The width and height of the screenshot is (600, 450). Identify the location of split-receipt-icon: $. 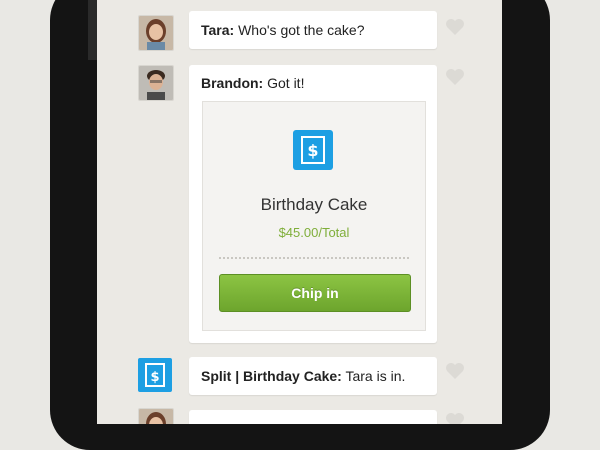
(155, 375).